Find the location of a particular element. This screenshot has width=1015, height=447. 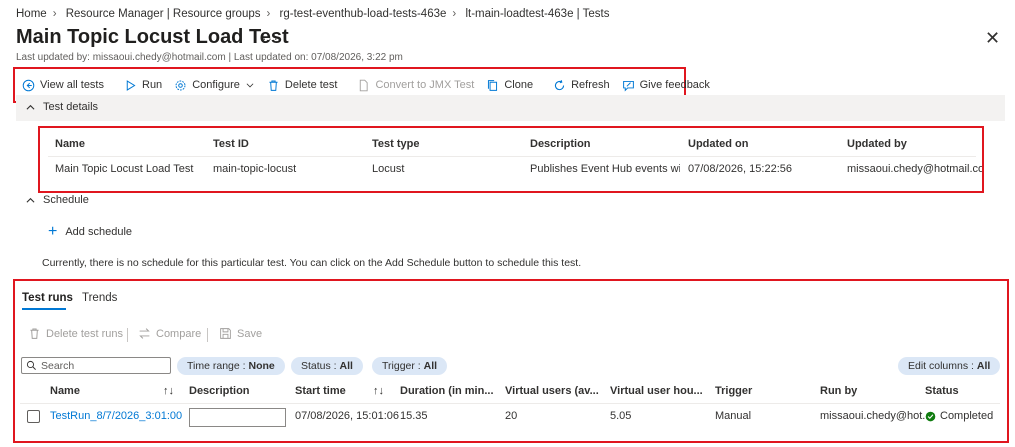

search-input: Search is located at coordinates (96, 365).